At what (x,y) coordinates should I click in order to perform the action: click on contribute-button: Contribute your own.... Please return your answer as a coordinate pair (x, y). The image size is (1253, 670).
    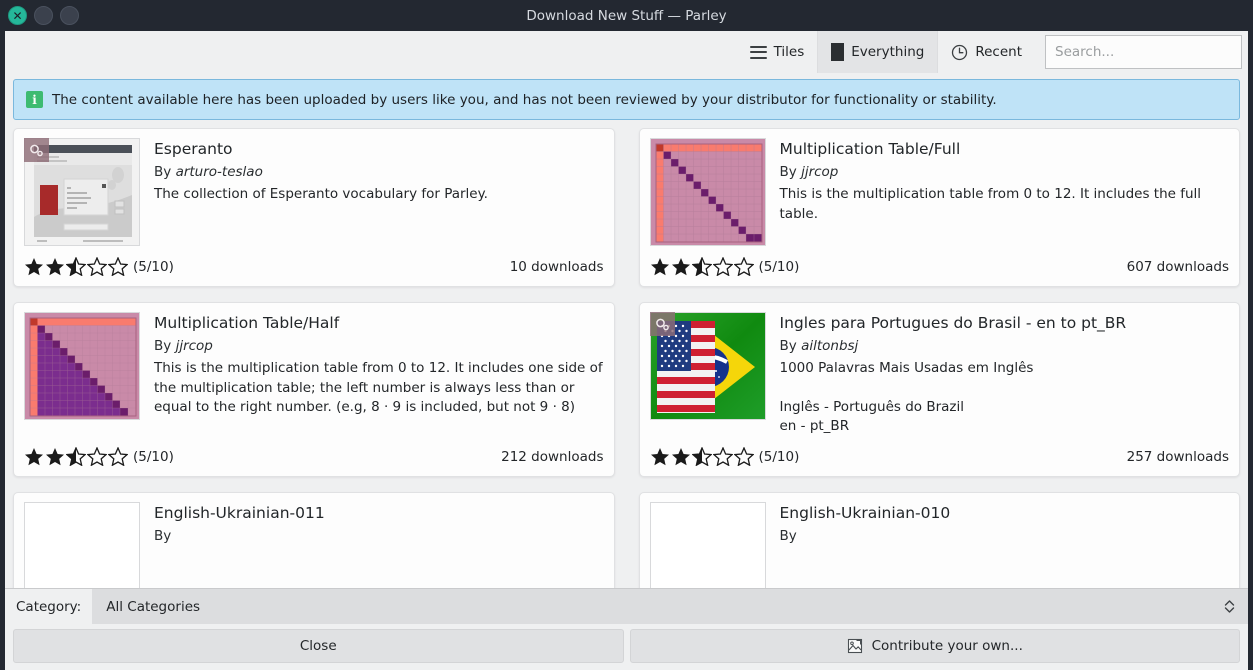
    Looking at the image, I should click on (934, 645).